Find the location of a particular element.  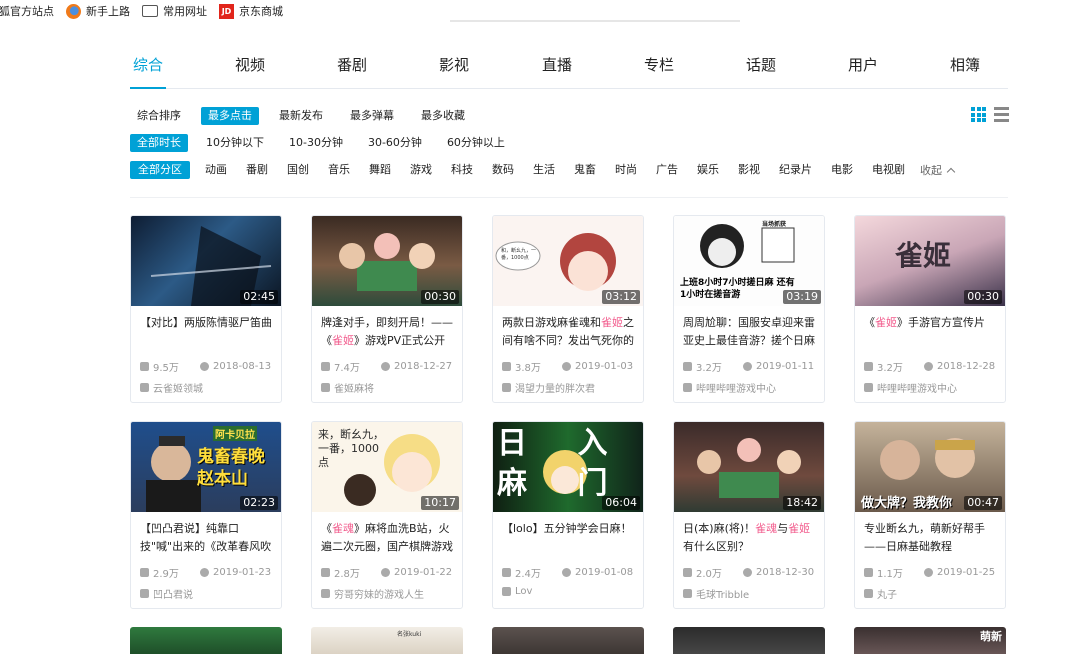

view-count: 1.1万 is located at coordinates (890, 574).